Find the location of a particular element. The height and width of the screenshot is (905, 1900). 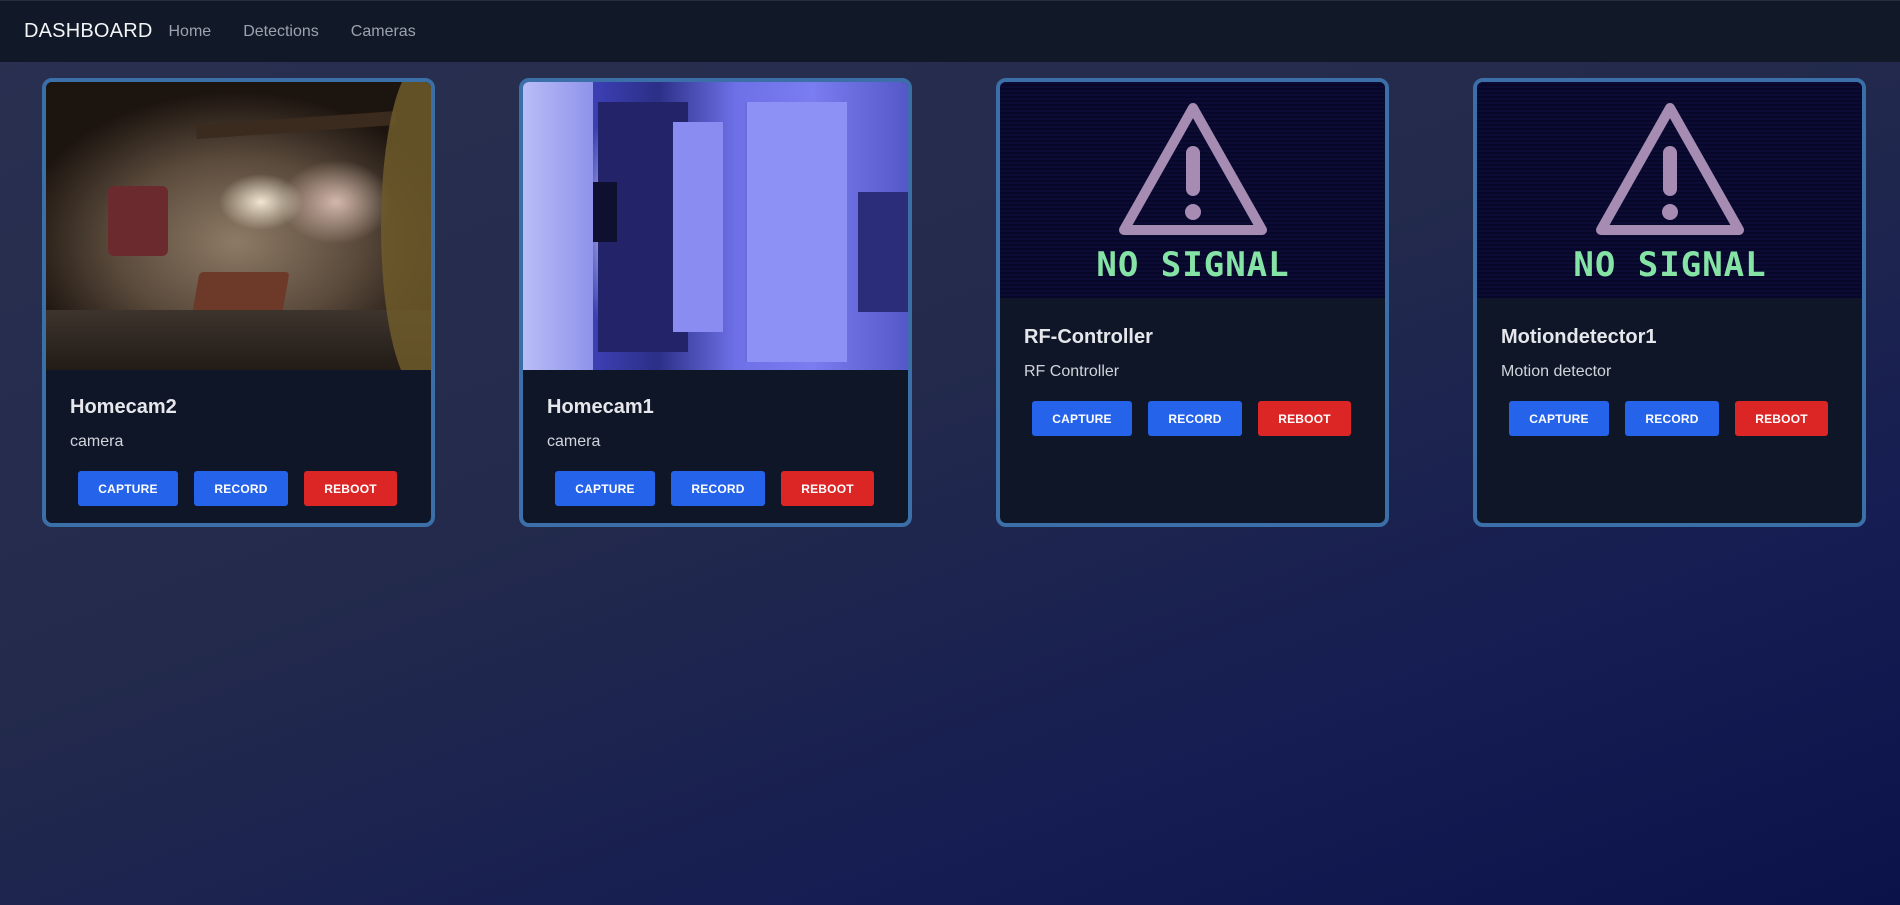

device-title: Homecam2 is located at coordinates (123, 407).